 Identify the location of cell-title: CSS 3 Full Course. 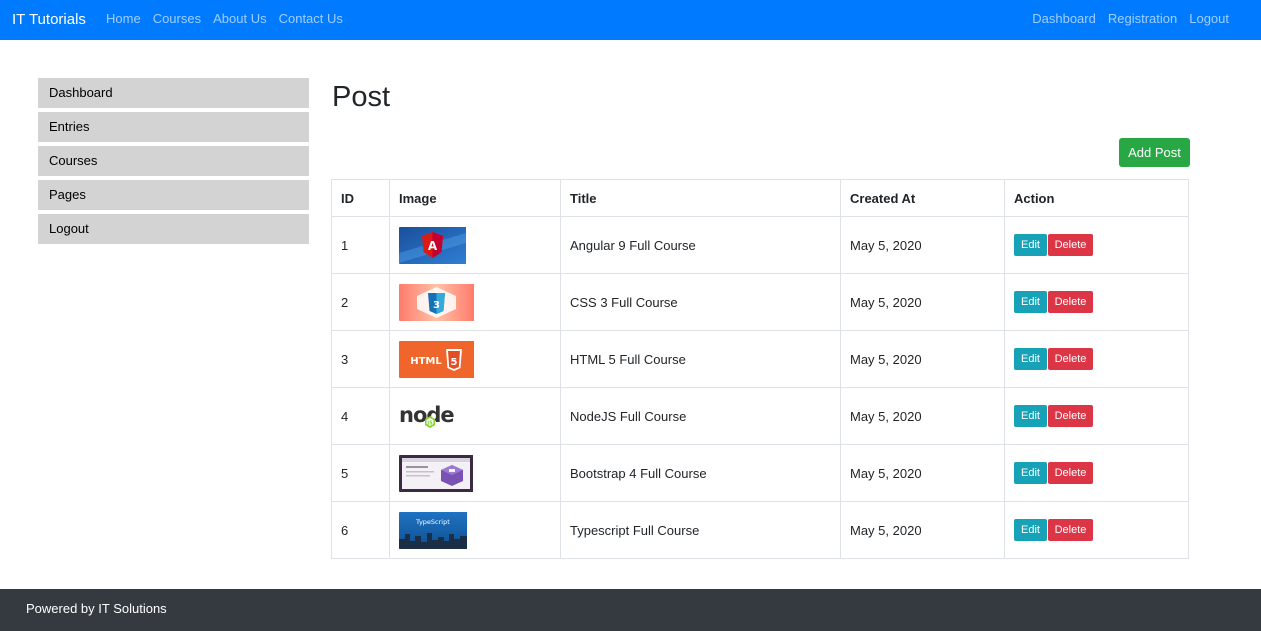
(700, 302).